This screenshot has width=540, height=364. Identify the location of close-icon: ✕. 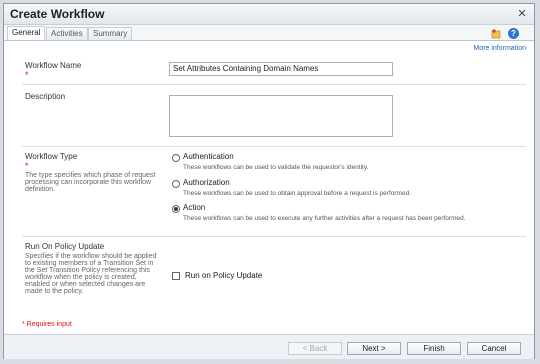
(522, 14).